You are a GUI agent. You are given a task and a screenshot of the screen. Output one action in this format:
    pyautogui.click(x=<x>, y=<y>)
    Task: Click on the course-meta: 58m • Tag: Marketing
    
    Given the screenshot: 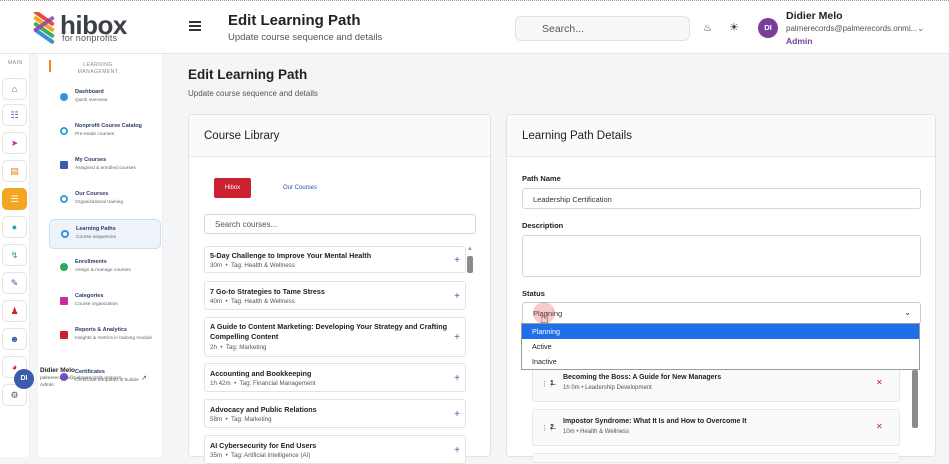 What is the action you would take?
    pyautogui.click(x=241, y=419)
    